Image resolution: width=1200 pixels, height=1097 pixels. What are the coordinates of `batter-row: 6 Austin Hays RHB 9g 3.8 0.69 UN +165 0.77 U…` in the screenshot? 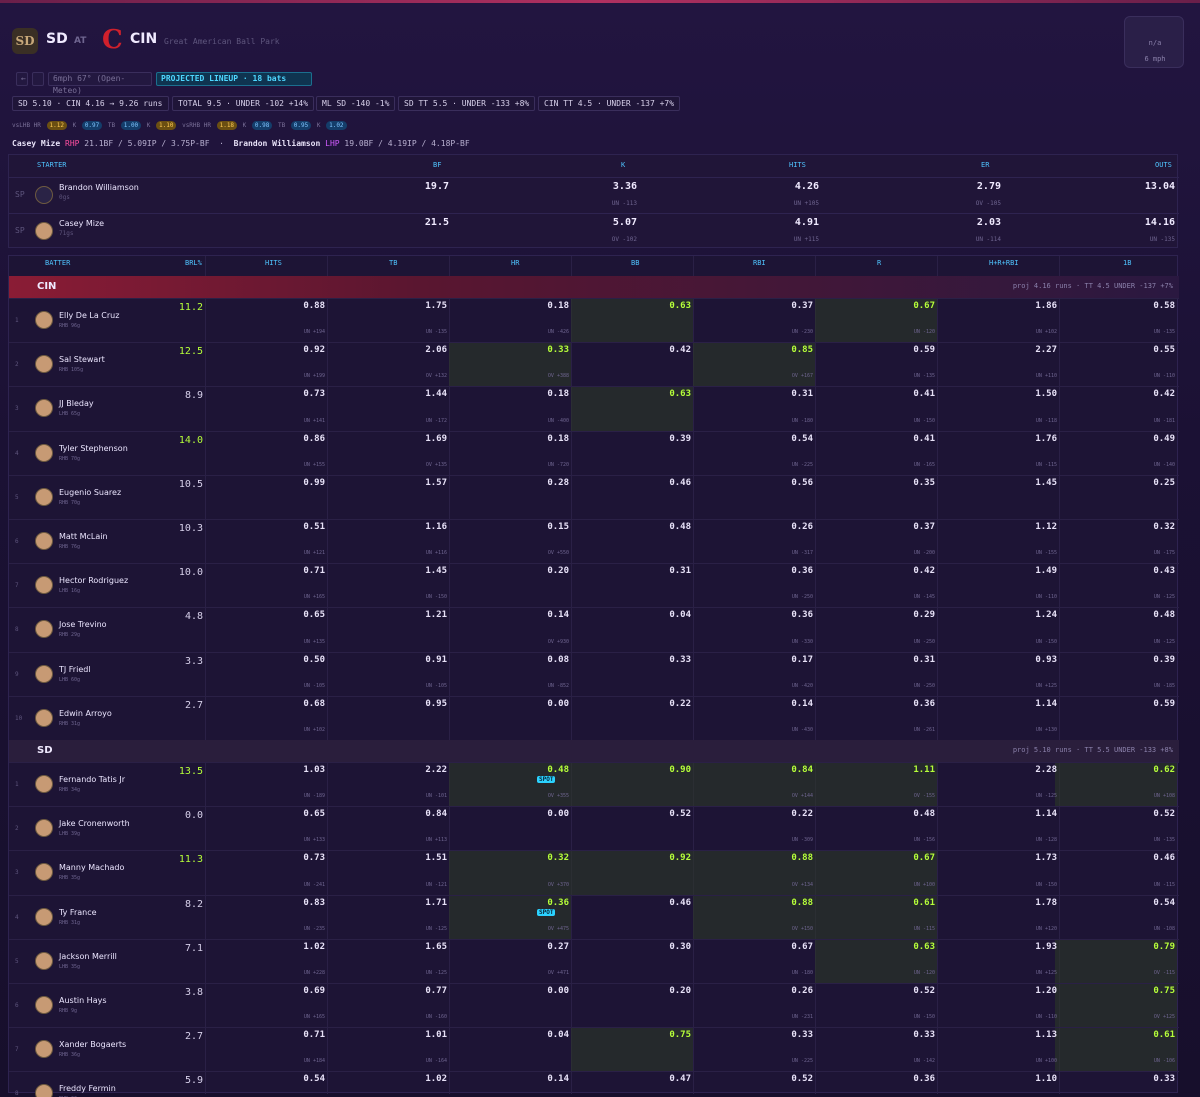 It's located at (594, 1006).